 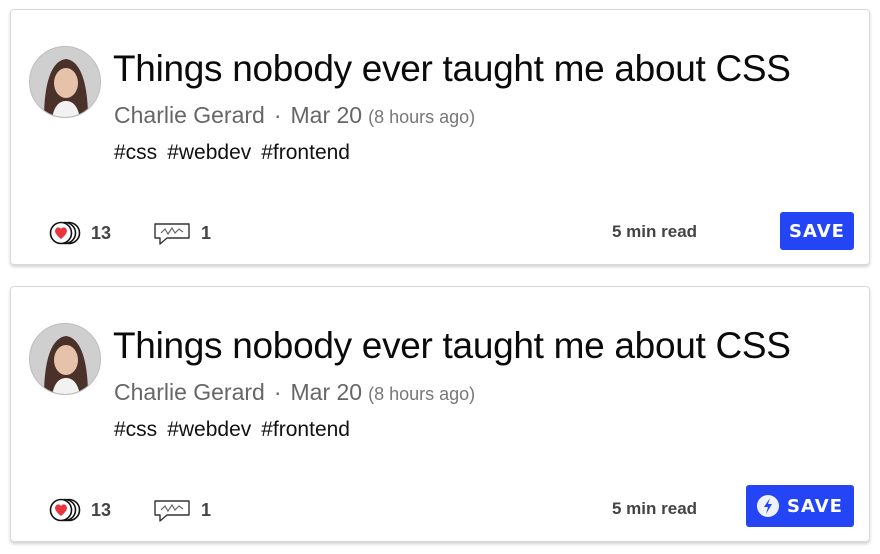 I want to click on bolt-icon, so click(x=768, y=506).